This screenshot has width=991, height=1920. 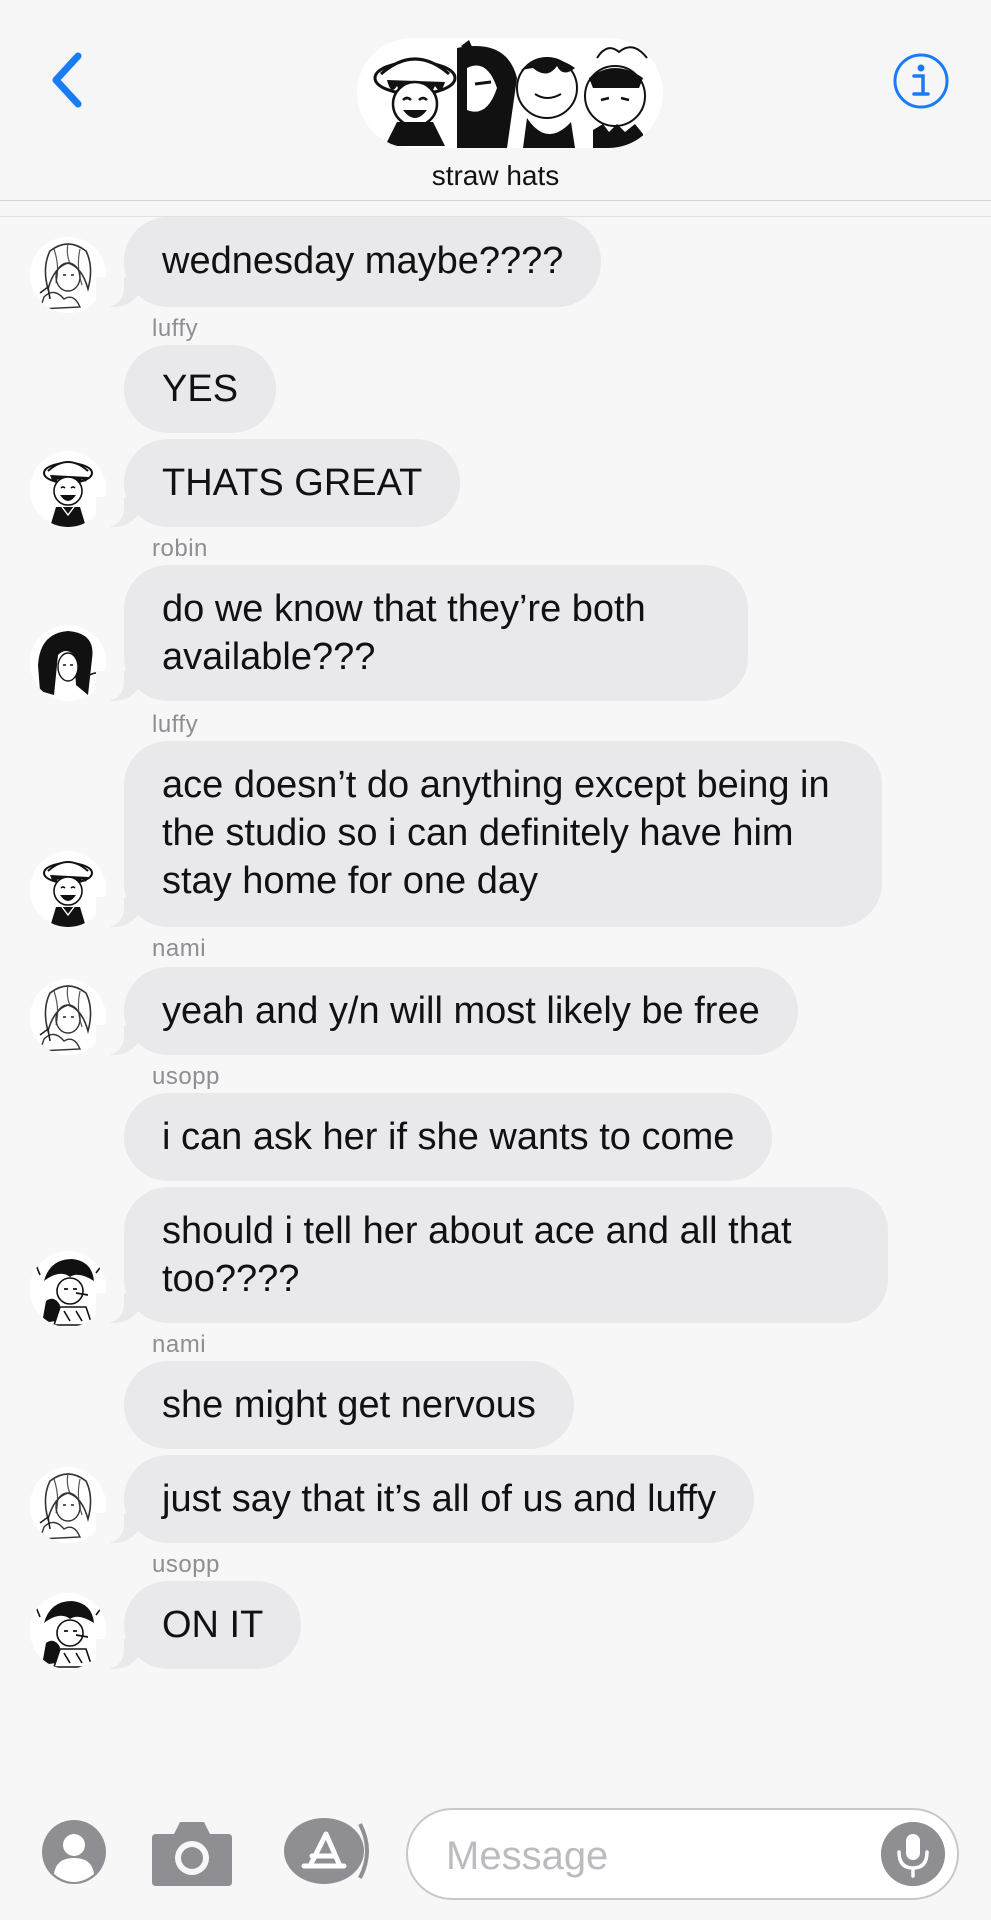 I want to click on message-bubble: i can ask her if she wants to come, so click(x=448, y=1137).